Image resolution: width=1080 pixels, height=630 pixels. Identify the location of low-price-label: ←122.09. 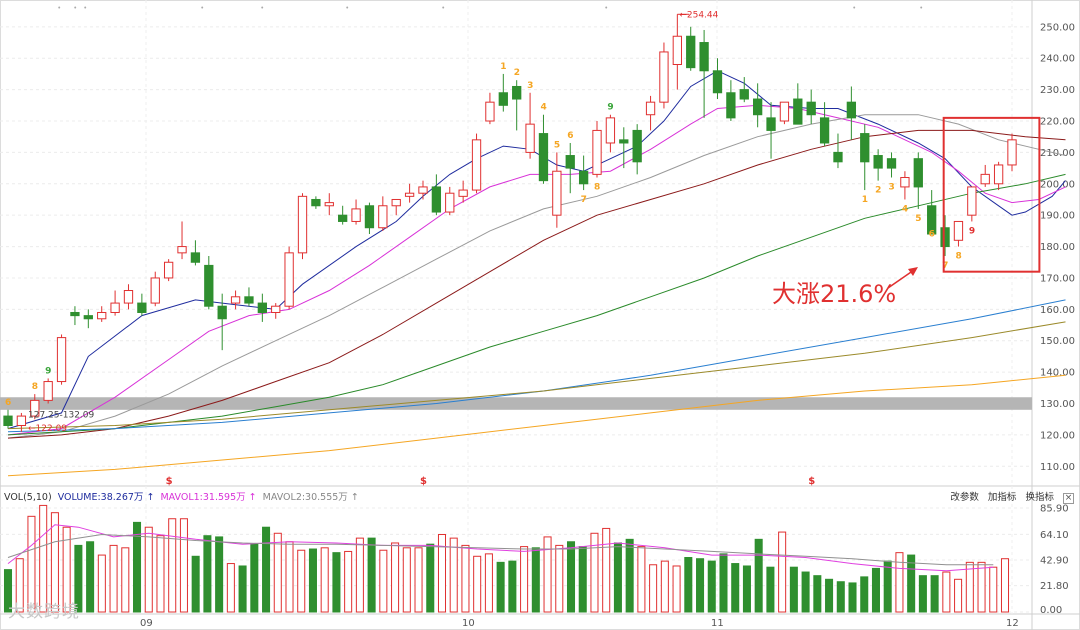
(47, 429).